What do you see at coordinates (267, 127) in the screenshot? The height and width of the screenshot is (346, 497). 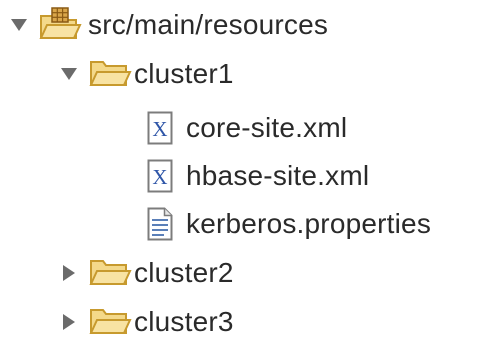 I see `tree-item-label: core-site.xml` at bounding box center [267, 127].